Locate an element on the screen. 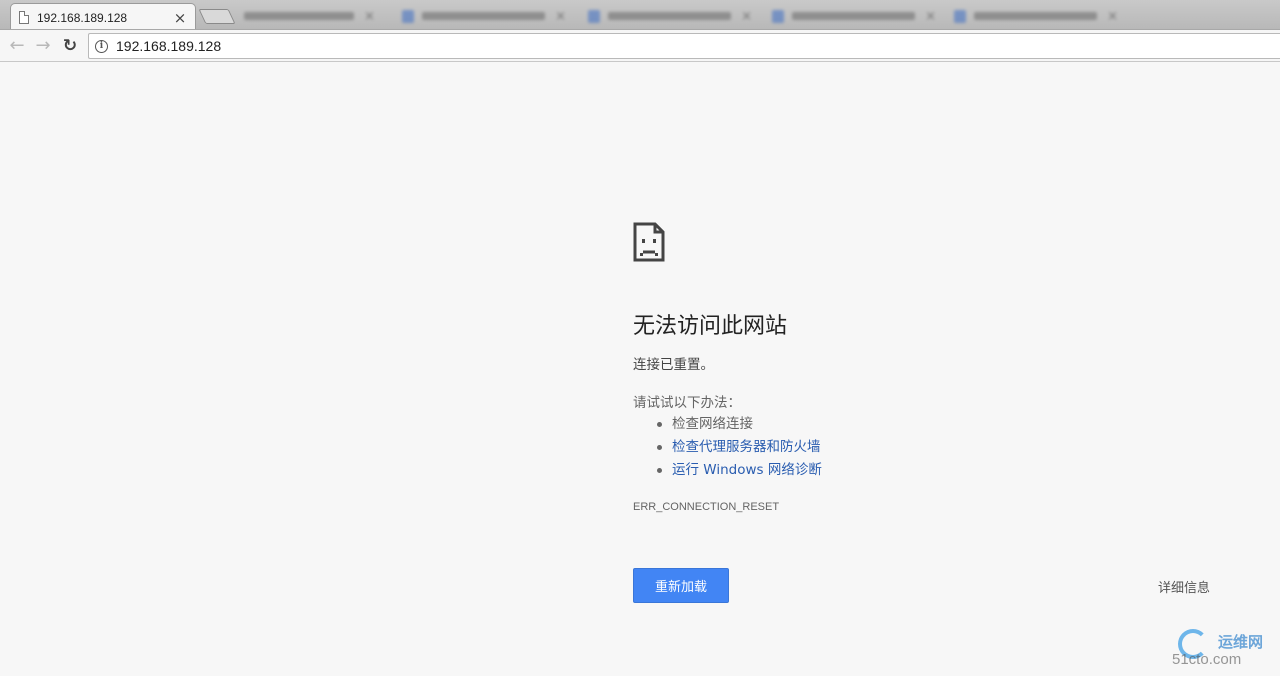  close-icon: × is located at coordinates (180, 18).